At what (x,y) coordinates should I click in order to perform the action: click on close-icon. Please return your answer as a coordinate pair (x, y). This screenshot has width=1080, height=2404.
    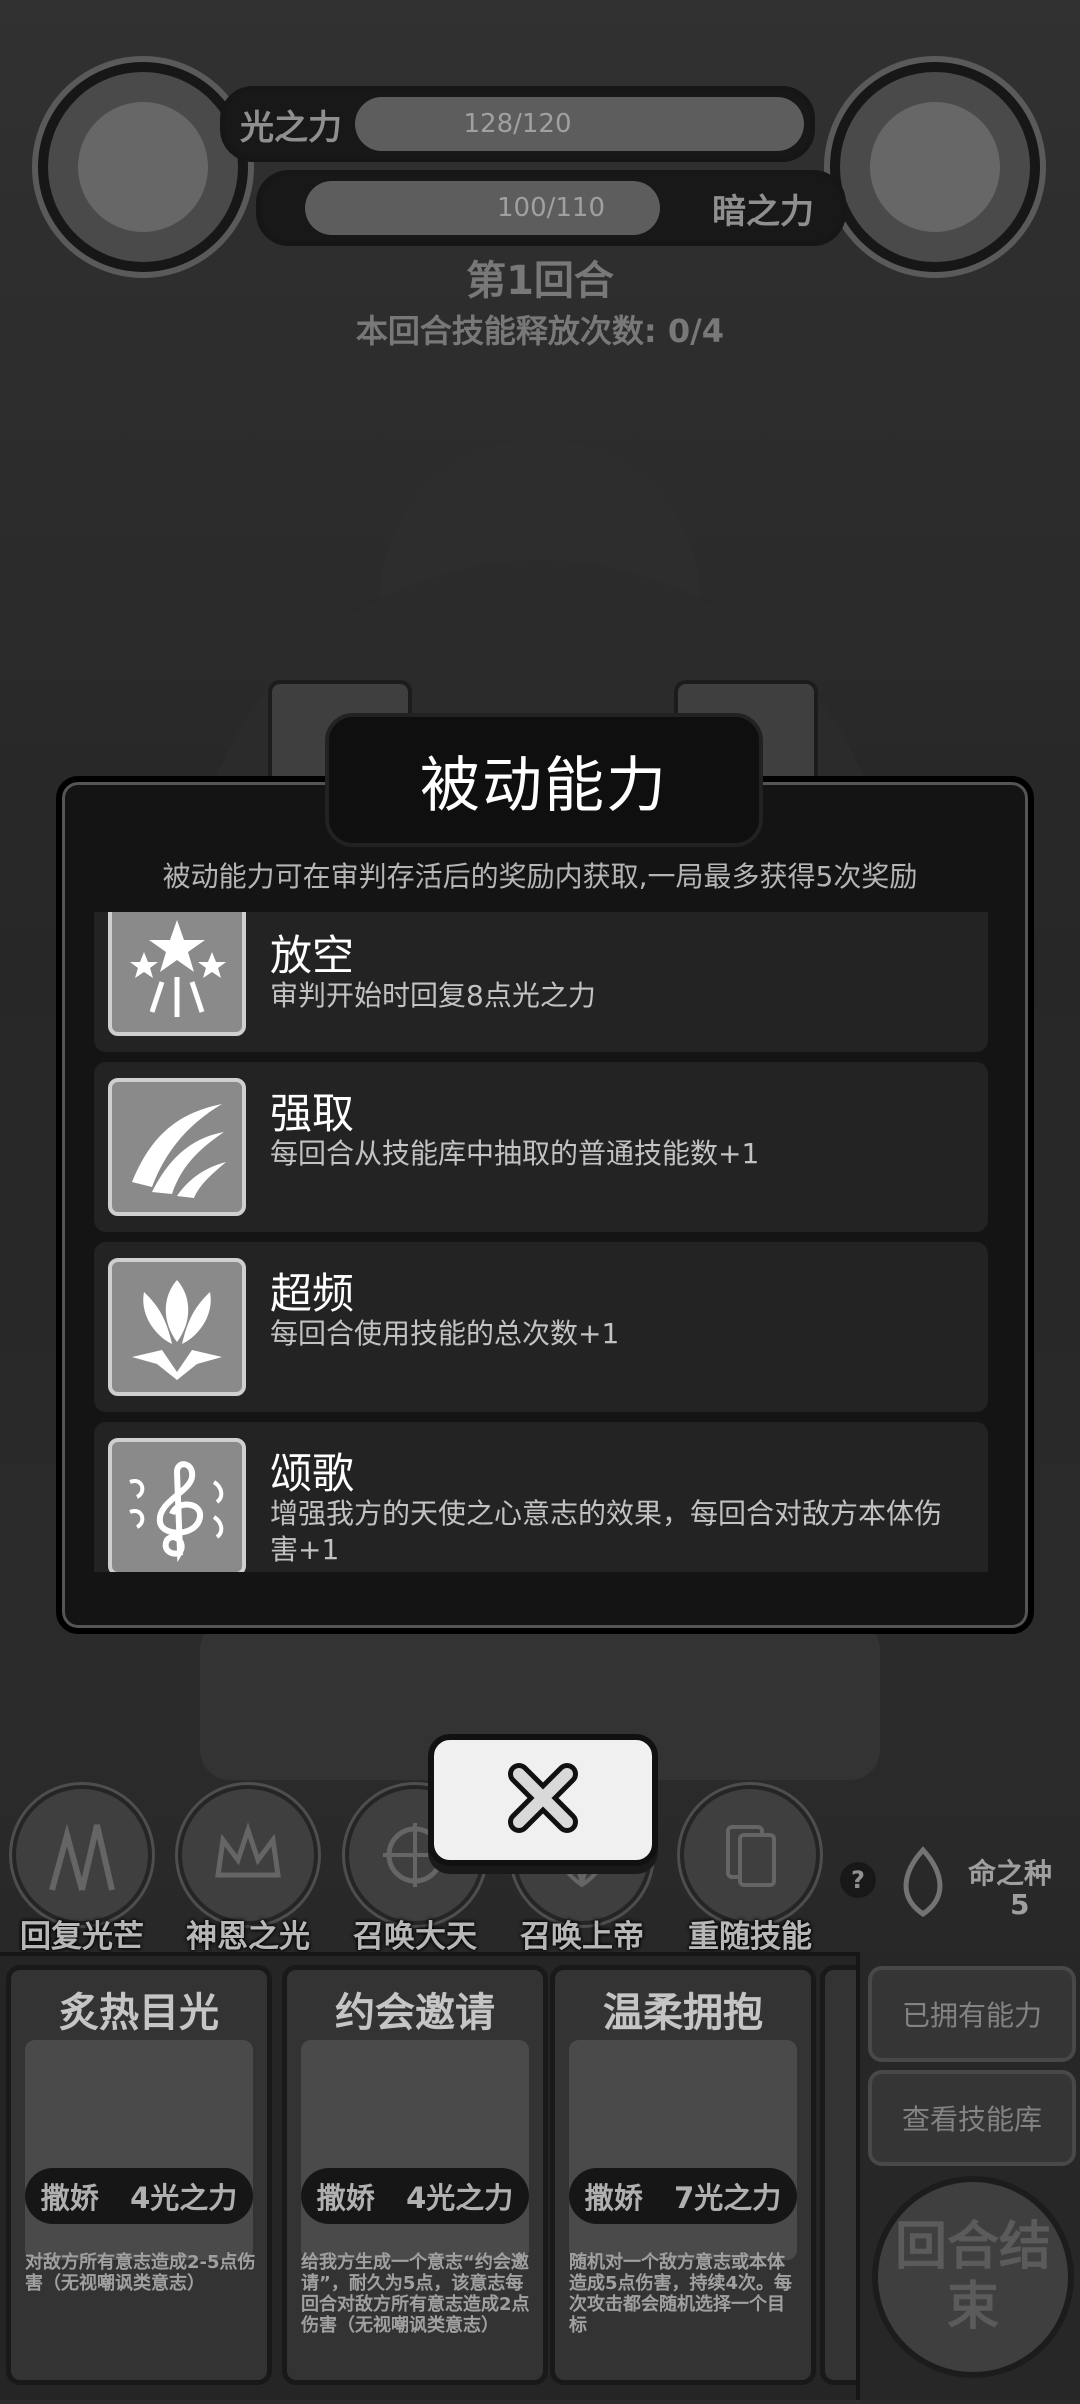
    Looking at the image, I should click on (543, 1800).